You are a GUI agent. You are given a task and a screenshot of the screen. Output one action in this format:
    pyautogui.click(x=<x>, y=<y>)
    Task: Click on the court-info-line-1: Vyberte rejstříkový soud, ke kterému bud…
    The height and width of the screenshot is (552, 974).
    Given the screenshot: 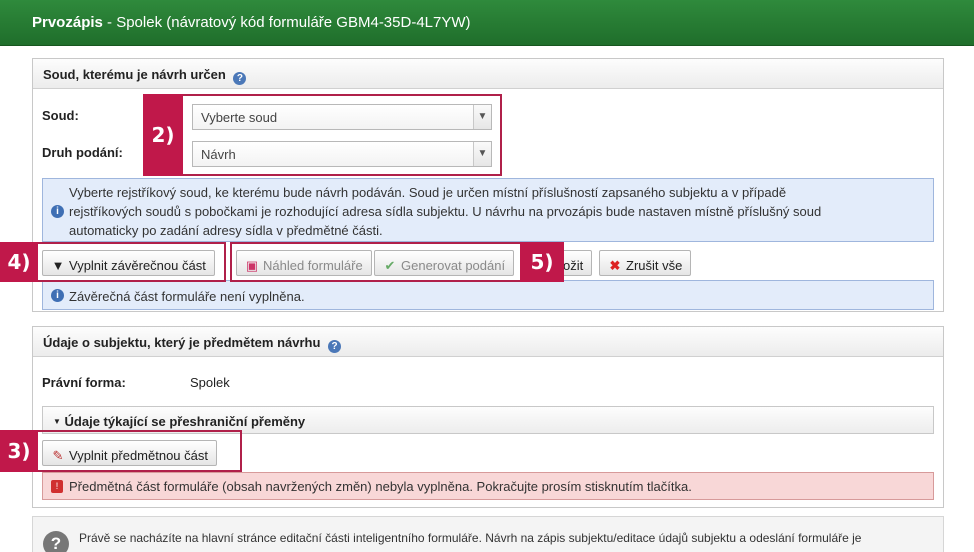 What is the action you would take?
    pyautogui.click(x=428, y=192)
    